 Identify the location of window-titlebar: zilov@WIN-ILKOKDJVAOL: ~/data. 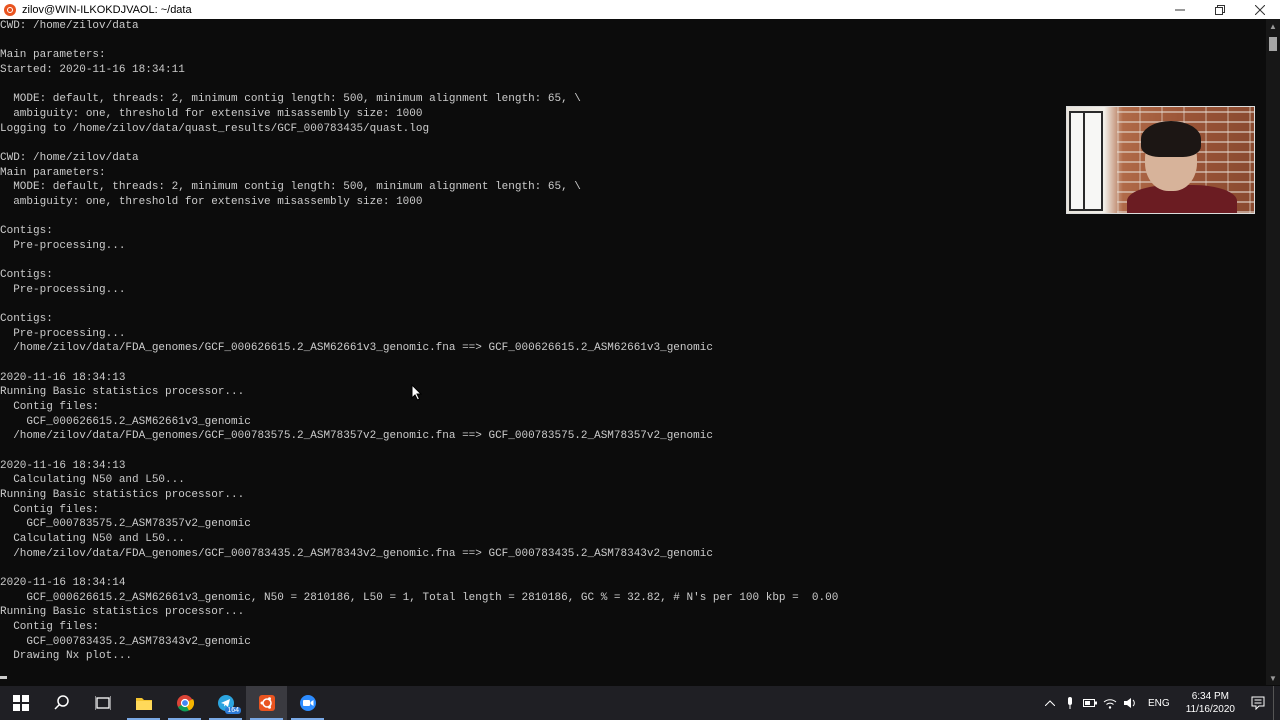
(640, 10).